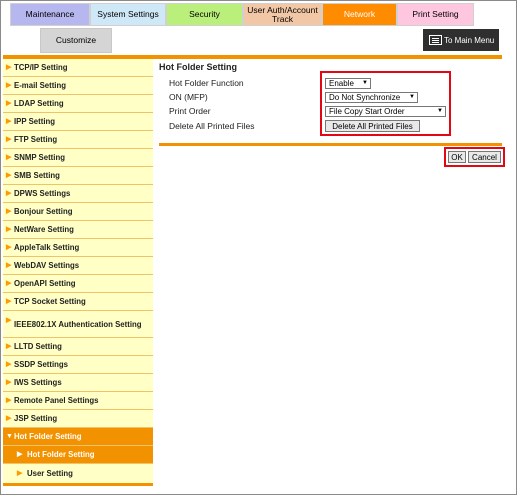  Describe the element at coordinates (50, 14) in the screenshot. I see `tab-maintenance: Maintenance` at that location.